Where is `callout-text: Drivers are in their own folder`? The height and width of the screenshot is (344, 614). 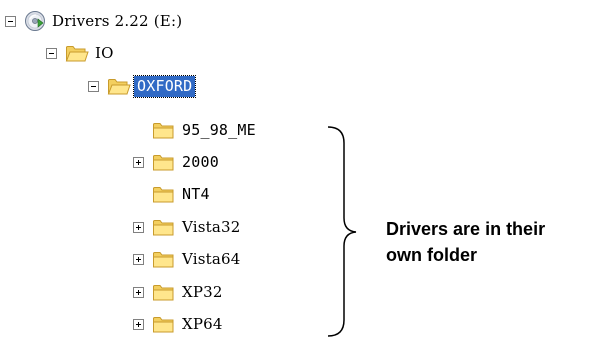
callout-text: Drivers are in their own folder is located at coordinates (465, 242).